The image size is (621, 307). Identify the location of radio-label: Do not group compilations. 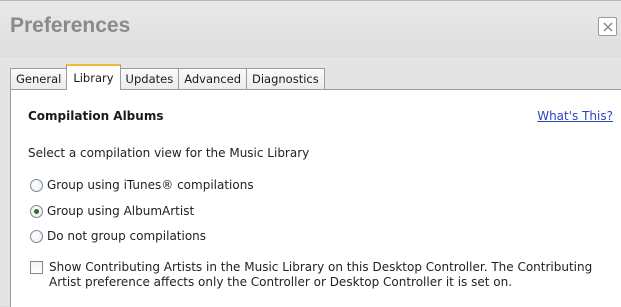
(127, 236).